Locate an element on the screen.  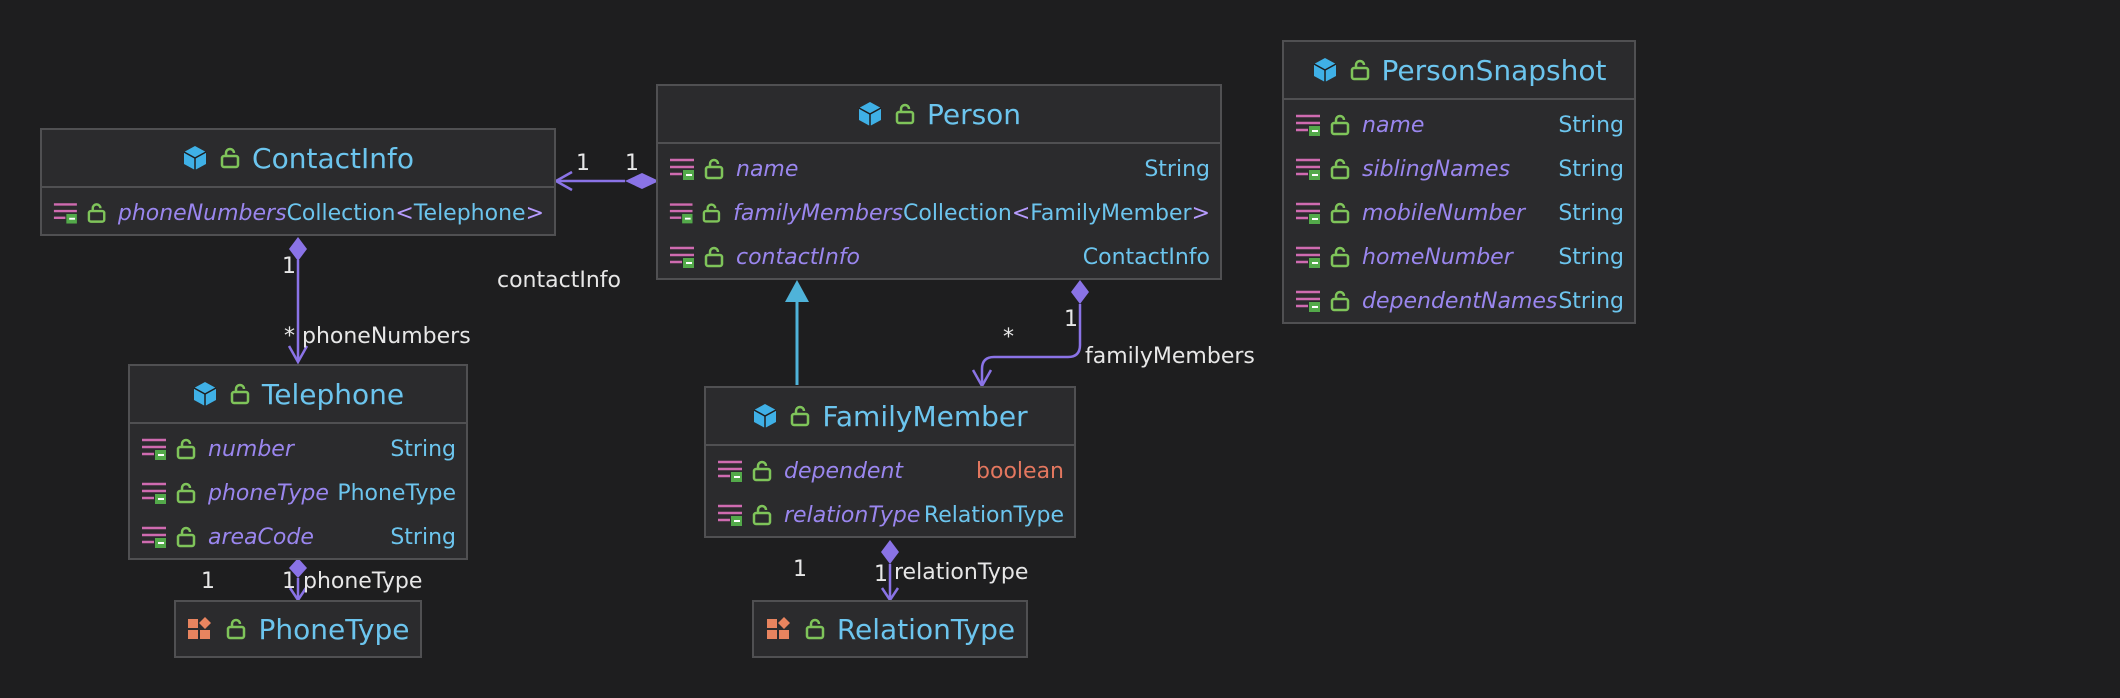
field-name: phoneNumbers is located at coordinates (202, 213).